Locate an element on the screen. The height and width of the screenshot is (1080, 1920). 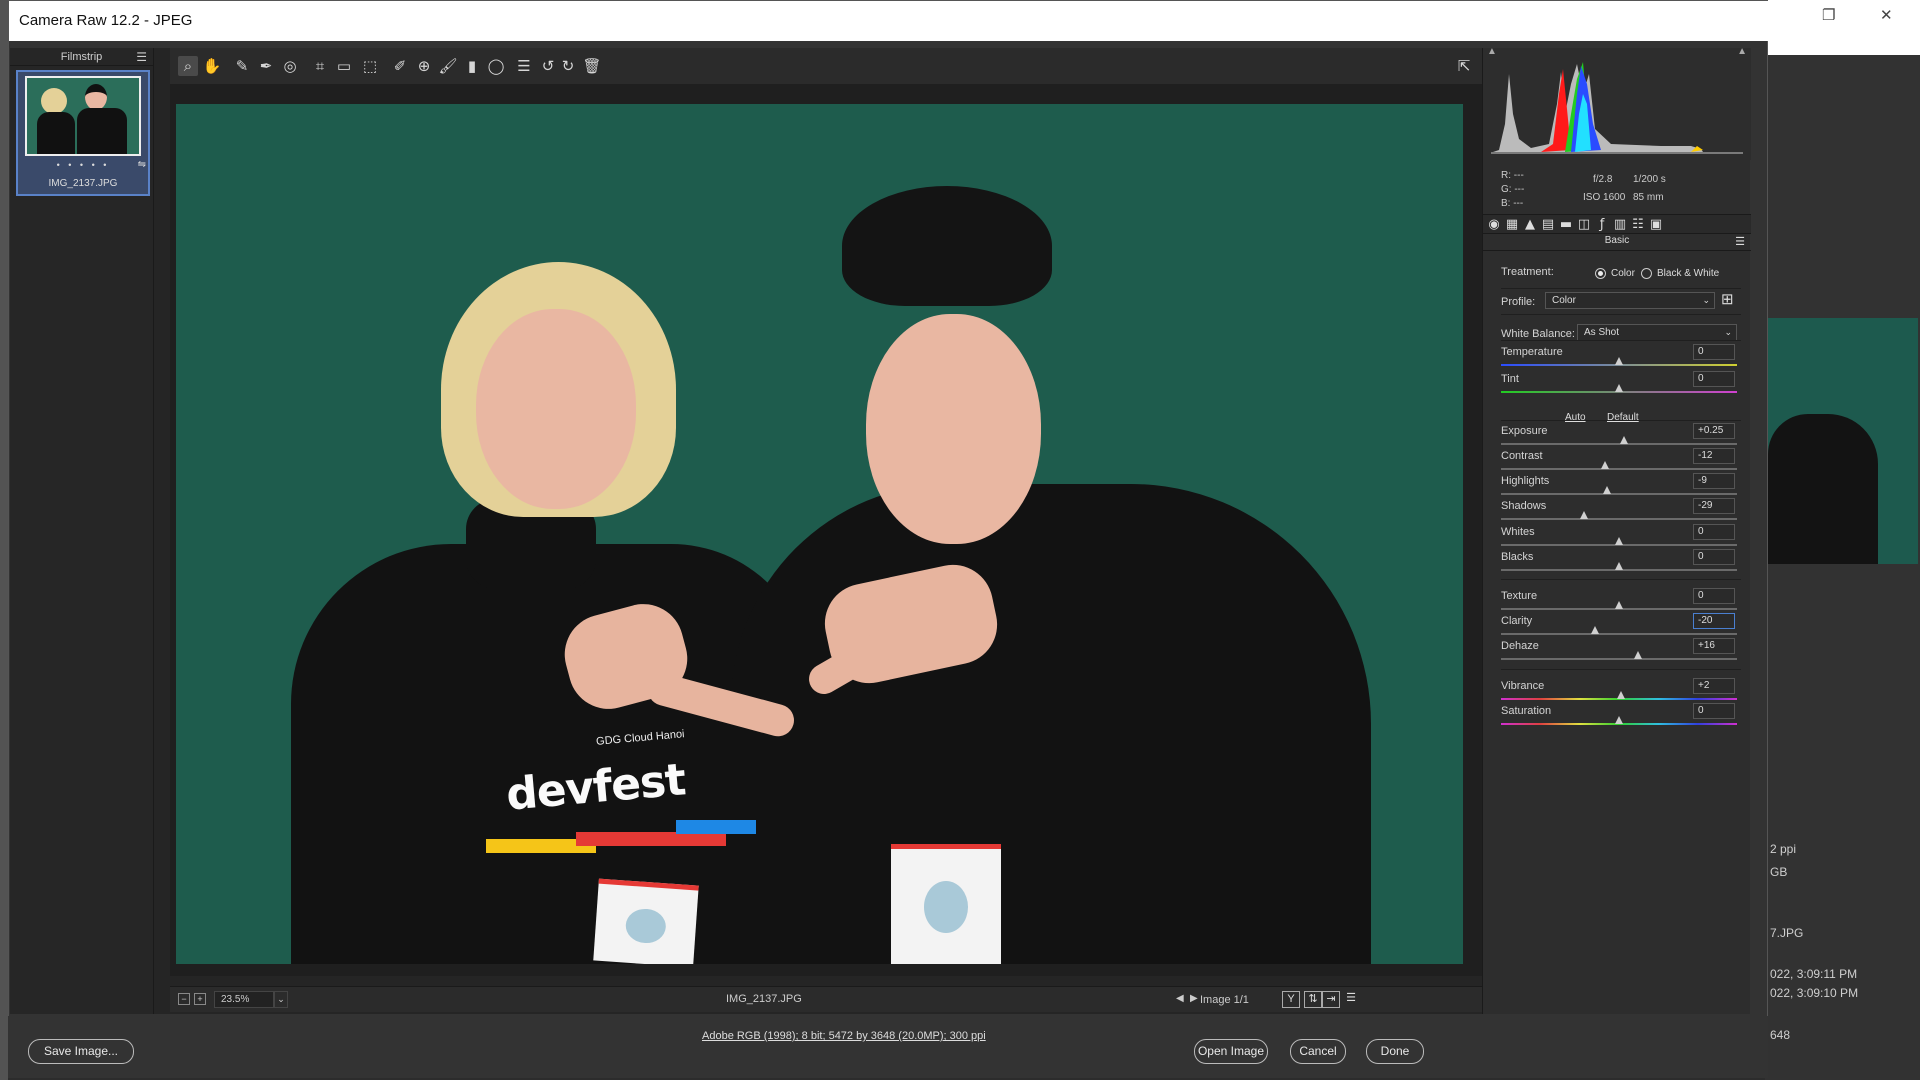
slider-thumb-vibrance is located at coordinates (1621, 695).